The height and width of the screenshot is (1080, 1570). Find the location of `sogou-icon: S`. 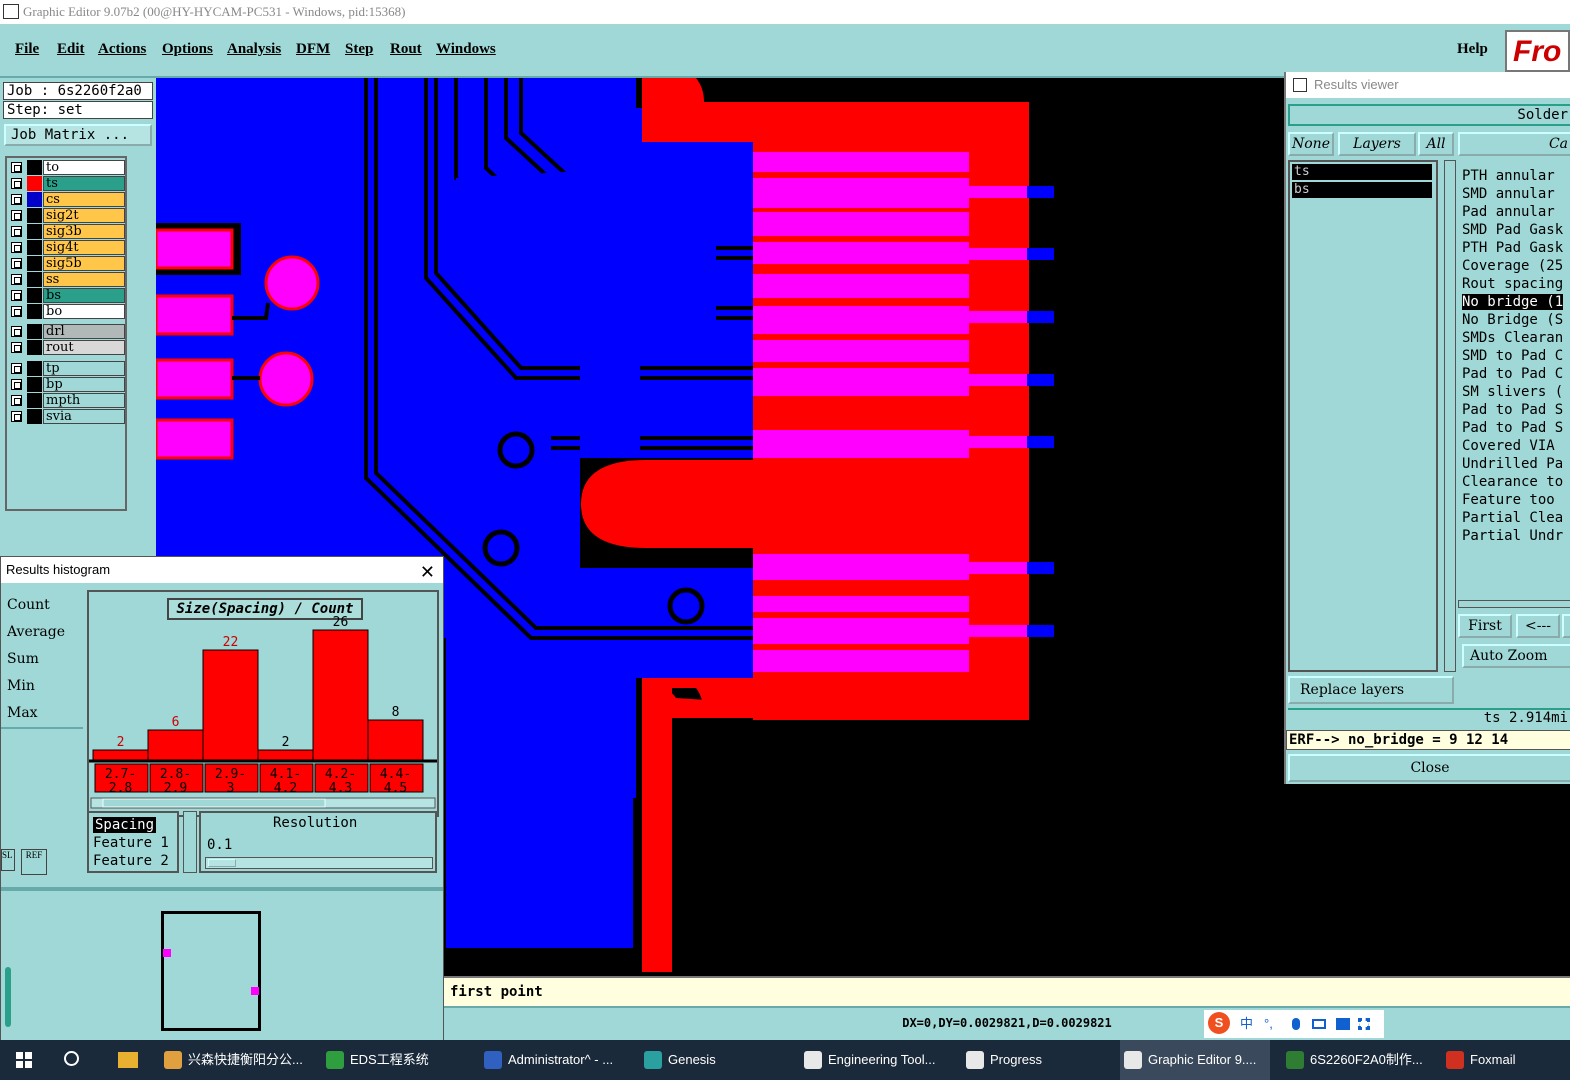

sogou-icon: S is located at coordinates (1219, 1023).